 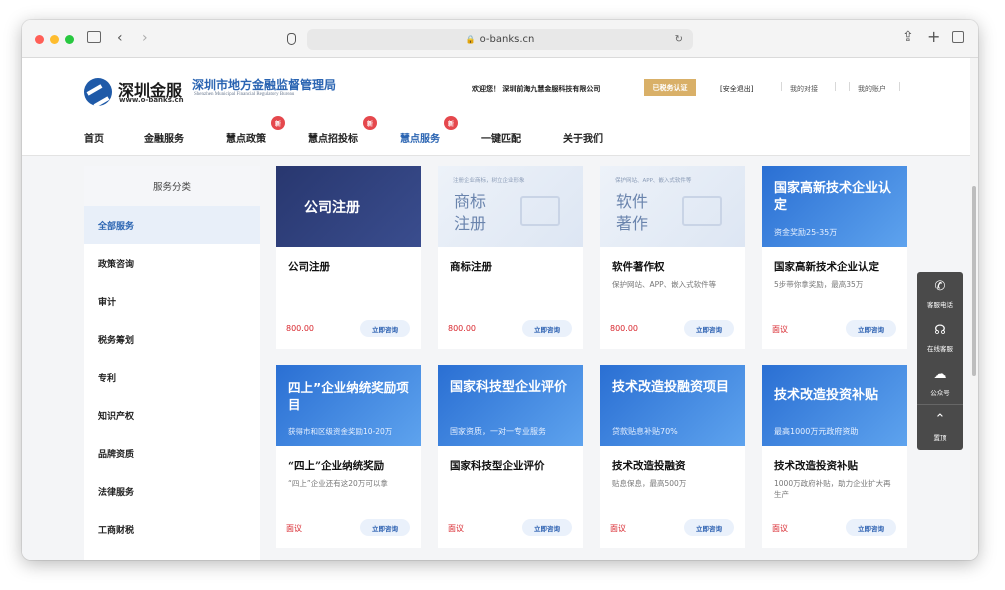 What do you see at coordinates (294, 528) in the screenshot?
I see `card-price: 面议` at bounding box center [294, 528].